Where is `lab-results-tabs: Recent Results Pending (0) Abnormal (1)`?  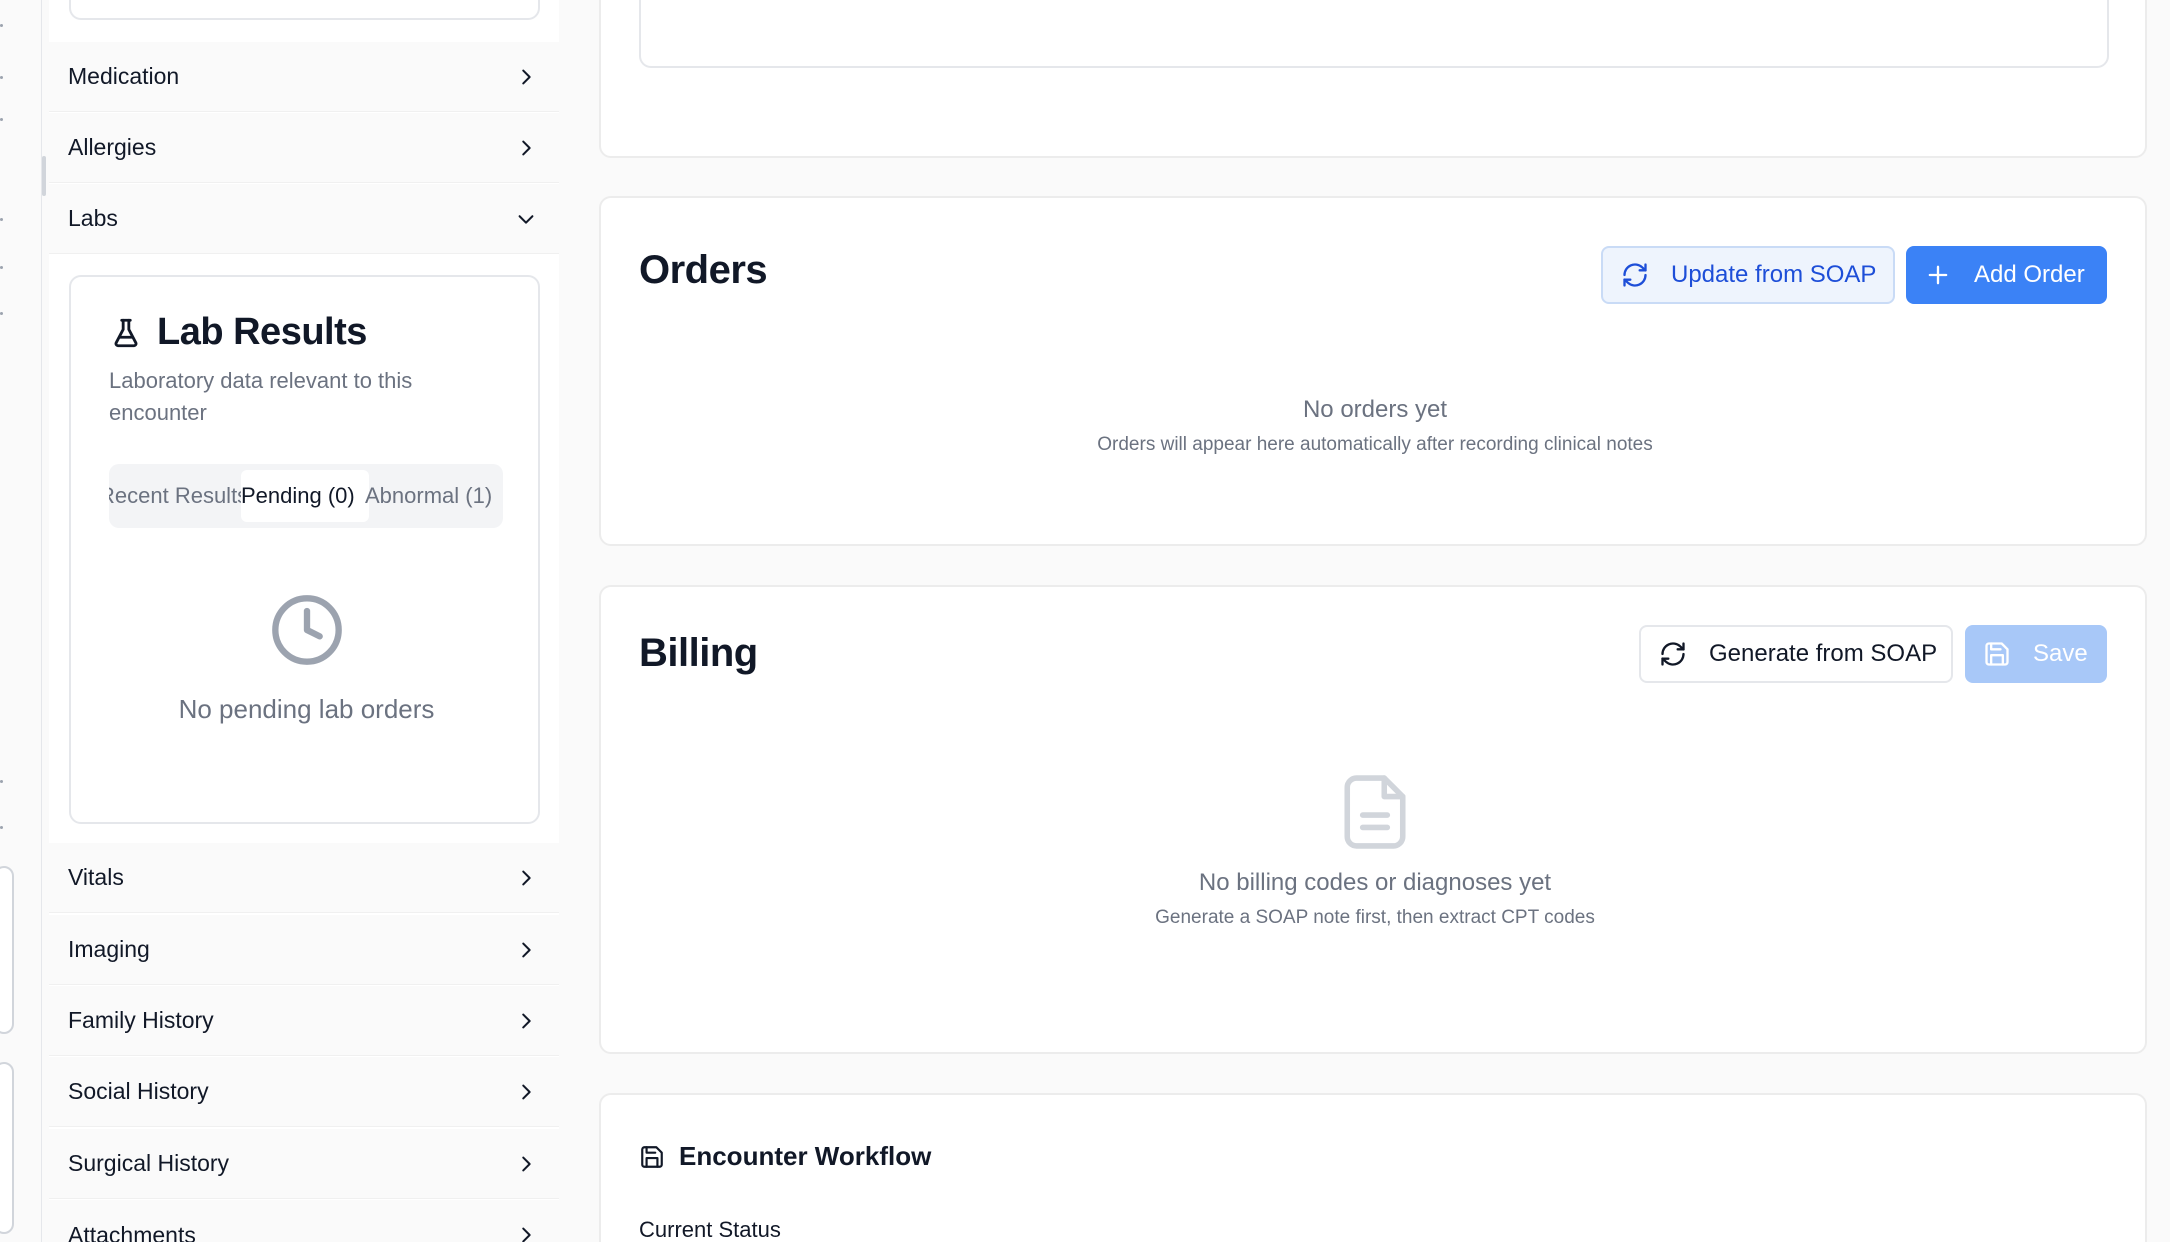
lab-results-tabs: Recent Results Pending (0) Abnormal (1) is located at coordinates (306, 496).